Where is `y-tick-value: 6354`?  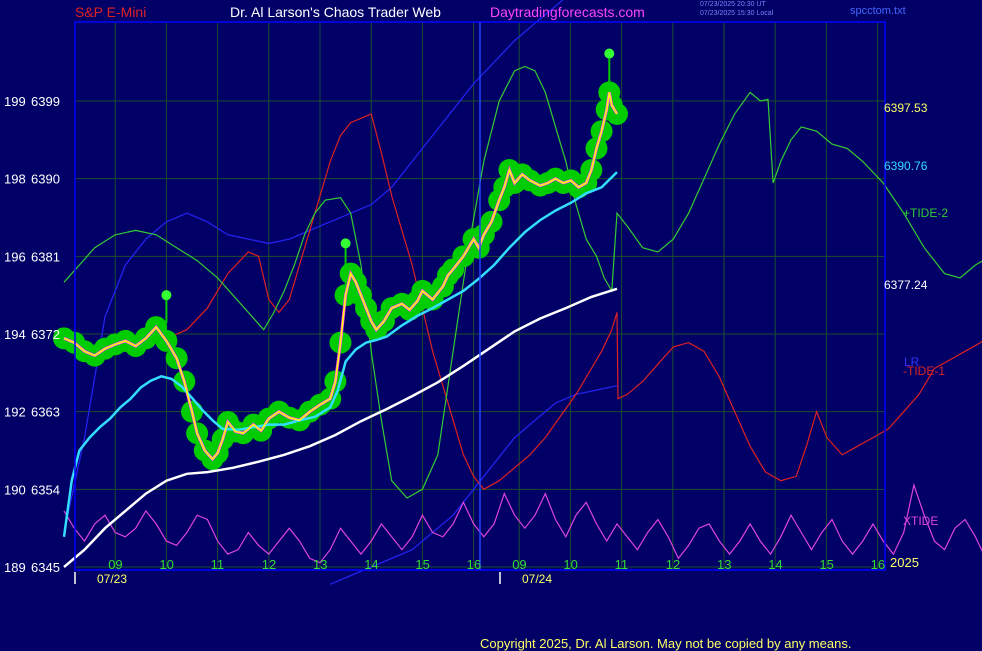 y-tick-value: 6354 is located at coordinates (45, 489).